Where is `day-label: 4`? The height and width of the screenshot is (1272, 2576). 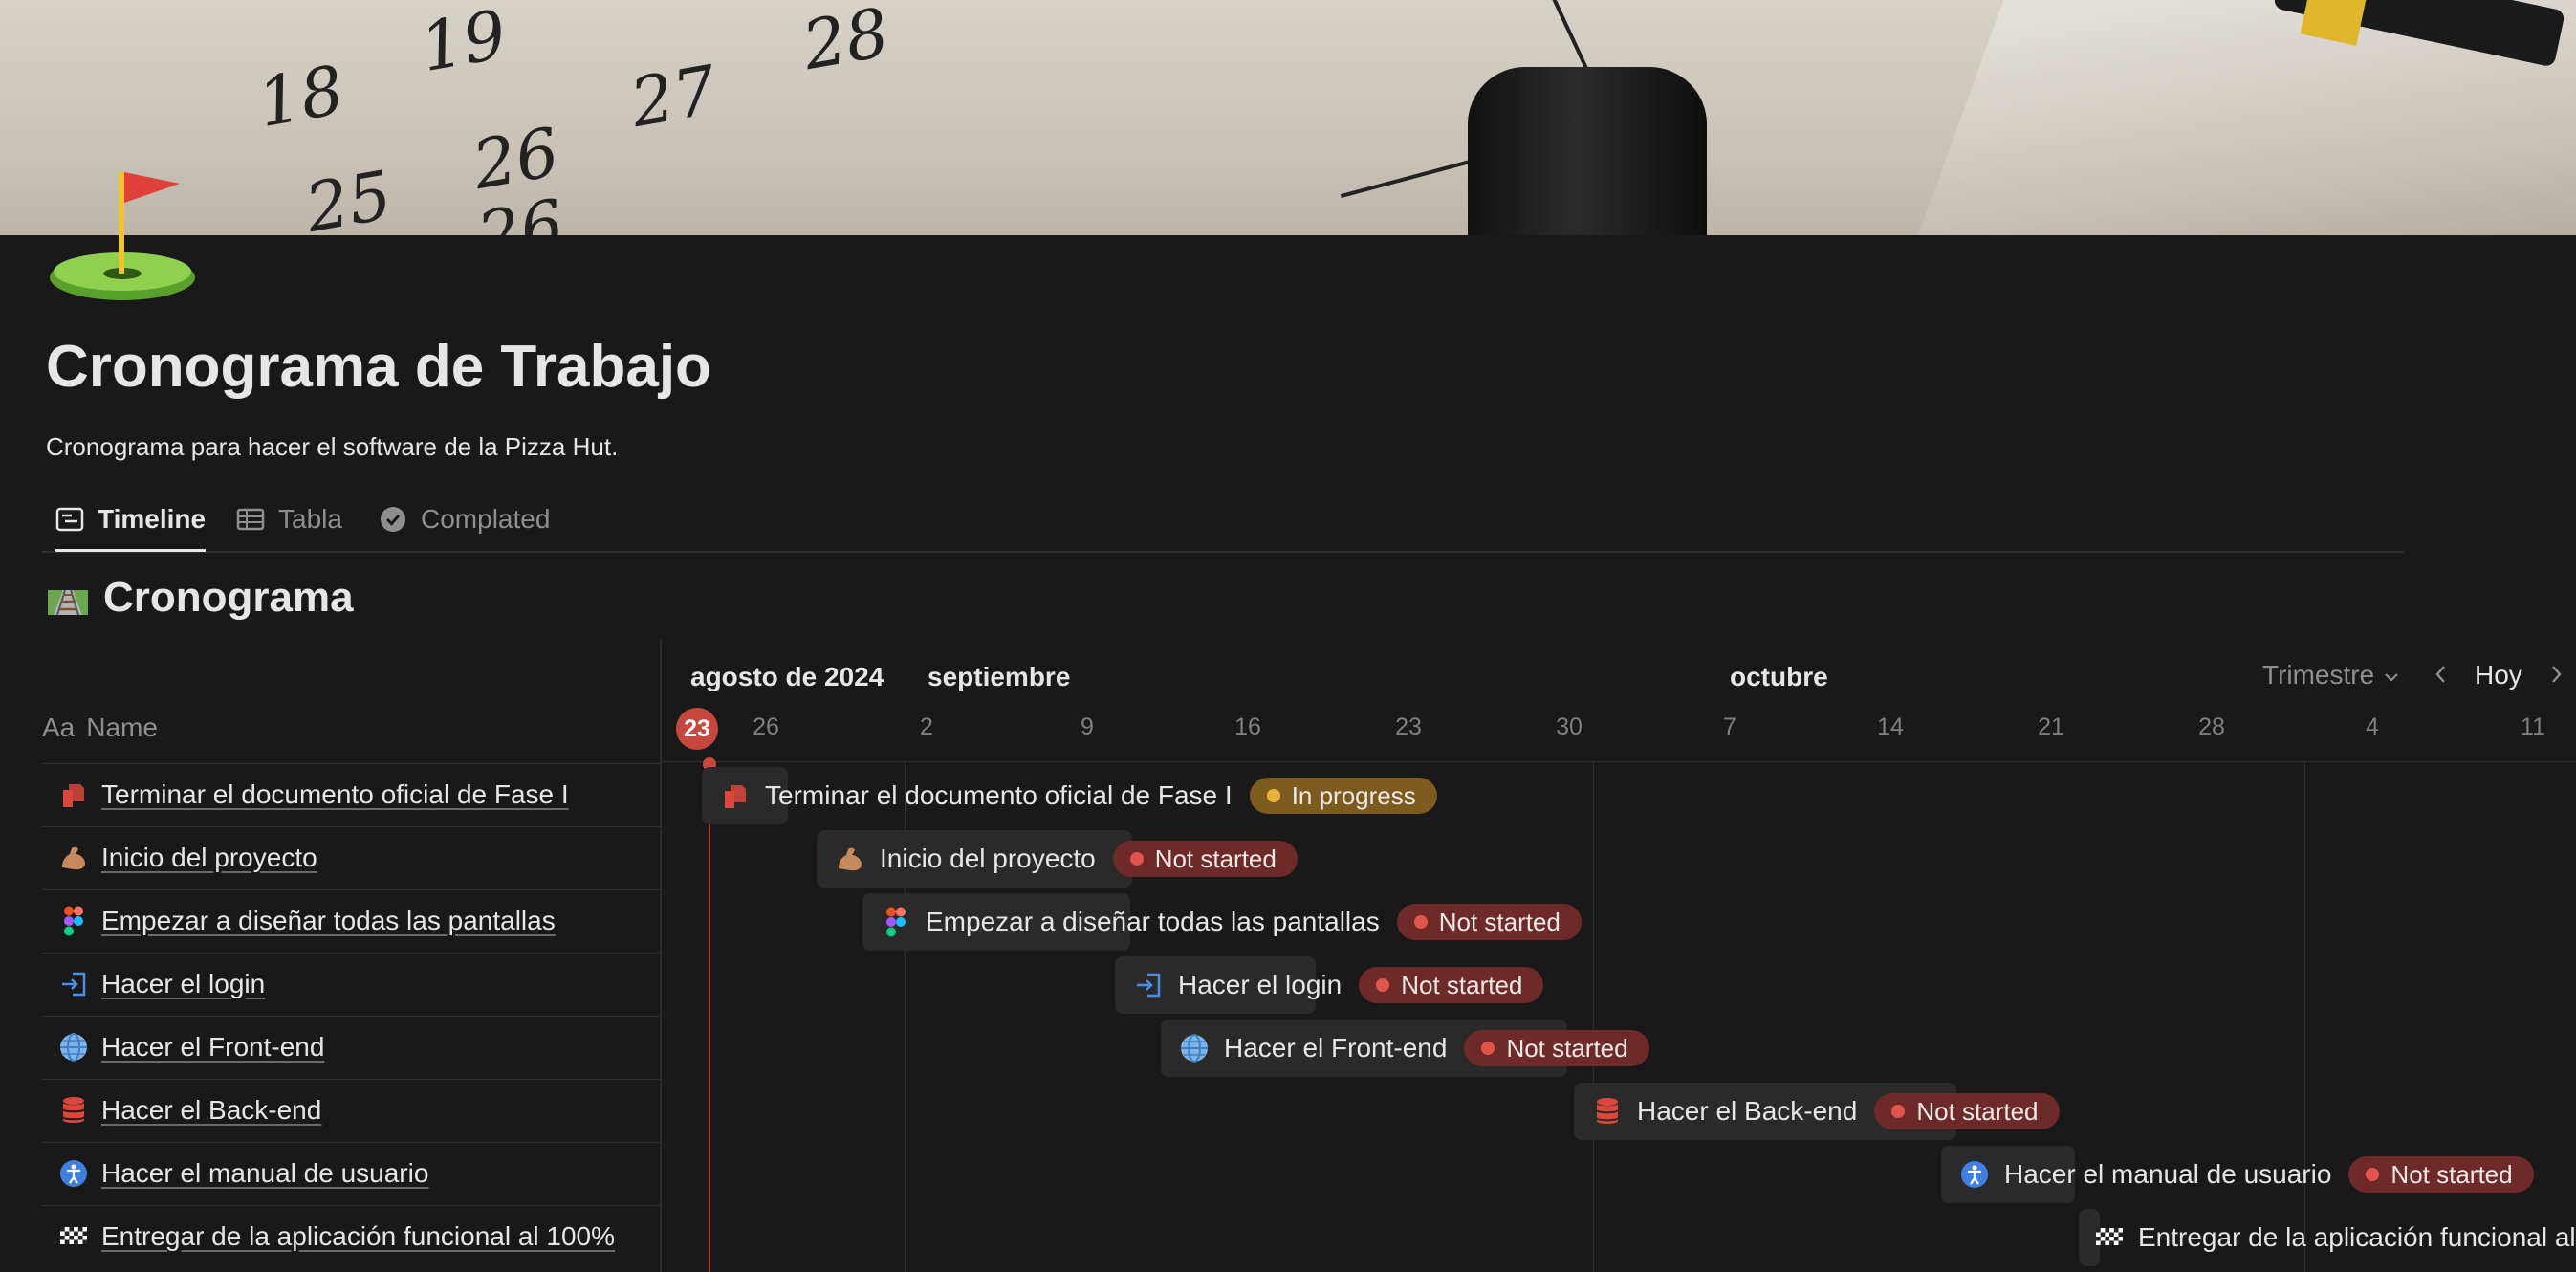
day-label: 4 is located at coordinates (2372, 726).